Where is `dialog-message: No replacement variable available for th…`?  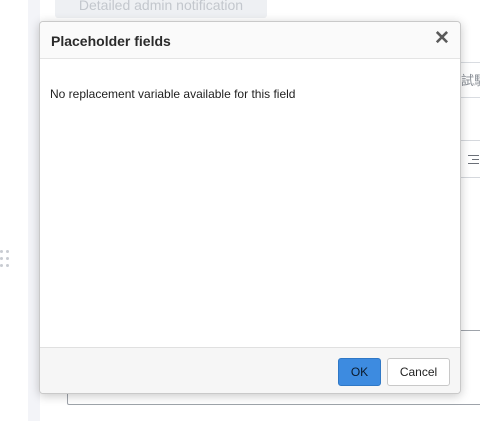
dialog-message: No replacement variable available for th… is located at coordinates (173, 94).